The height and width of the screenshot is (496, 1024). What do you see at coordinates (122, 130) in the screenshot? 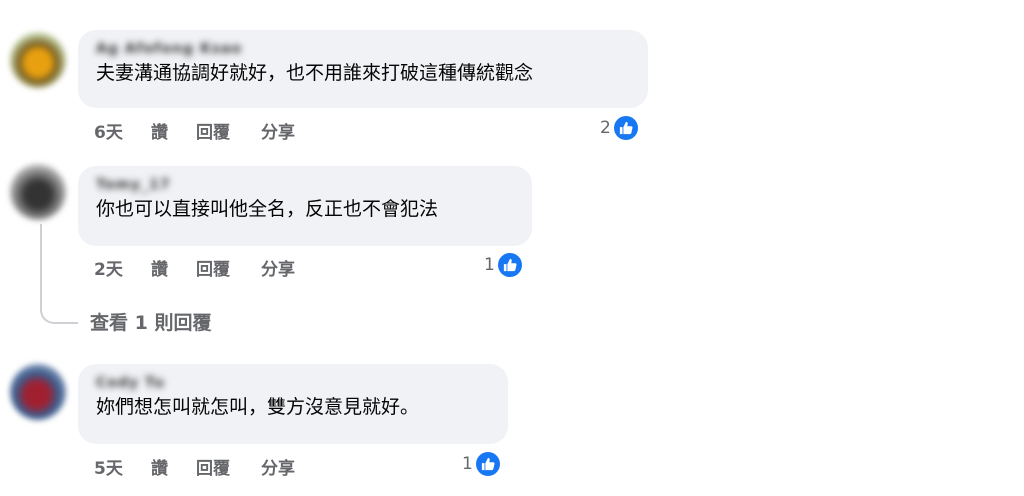
I see `comment-timestamp: 6天` at bounding box center [122, 130].